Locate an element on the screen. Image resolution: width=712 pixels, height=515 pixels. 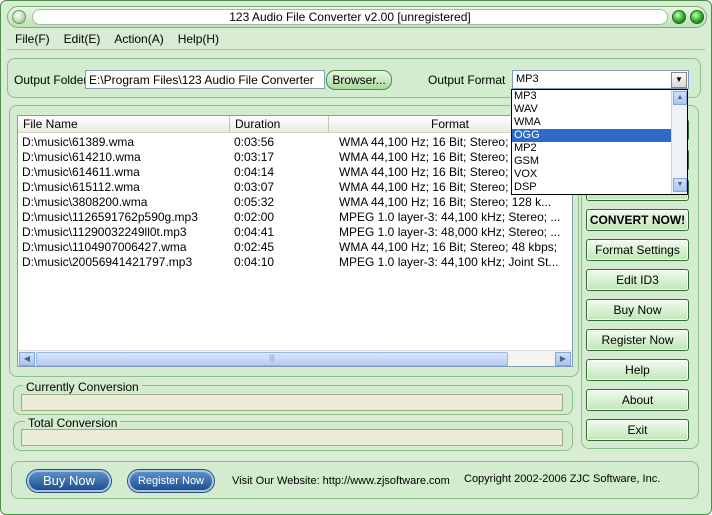
scroll-right-icon: ▶ is located at coordinates (563, 359).